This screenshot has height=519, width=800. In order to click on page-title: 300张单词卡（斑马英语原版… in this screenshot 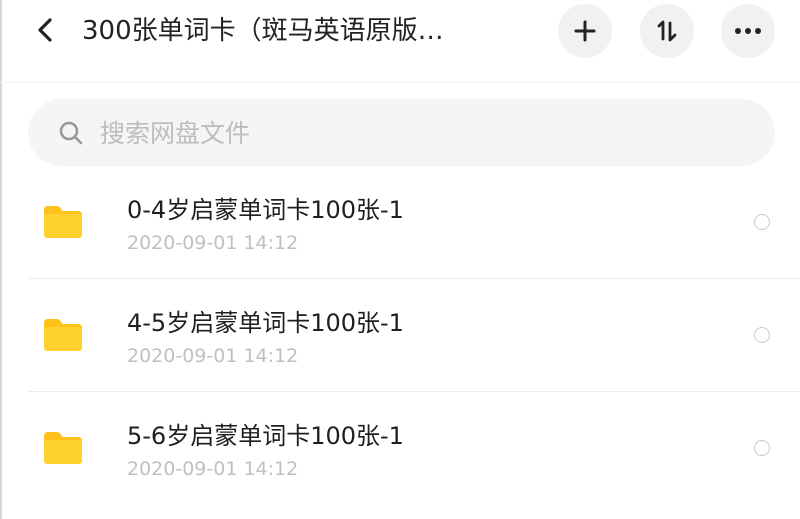, I will do `click(263, 31)`.